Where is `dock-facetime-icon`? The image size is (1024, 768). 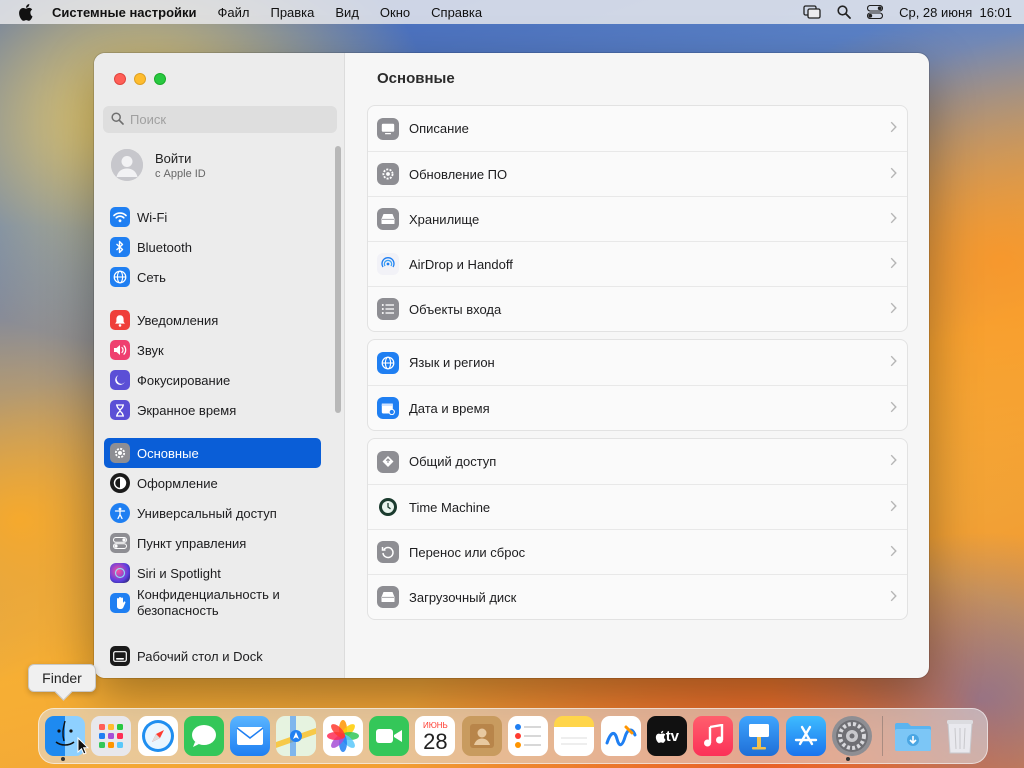 dock-facetime-icon is located at coordinates (389, 736).